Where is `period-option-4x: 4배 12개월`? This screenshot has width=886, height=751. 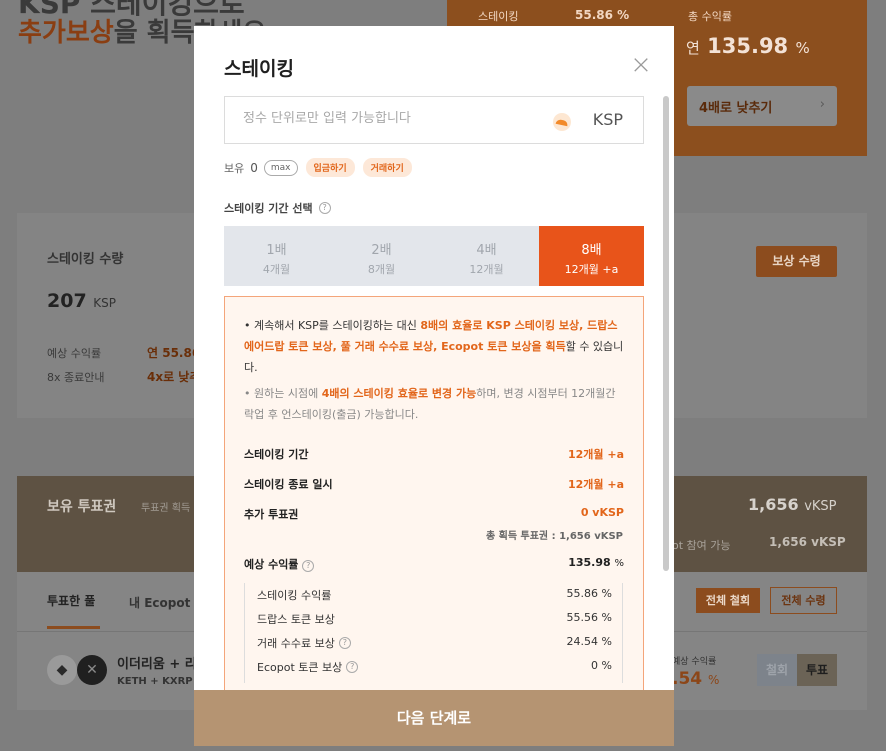 period-option-4x: 4배 12개월 is located at coordinates (486, 256).